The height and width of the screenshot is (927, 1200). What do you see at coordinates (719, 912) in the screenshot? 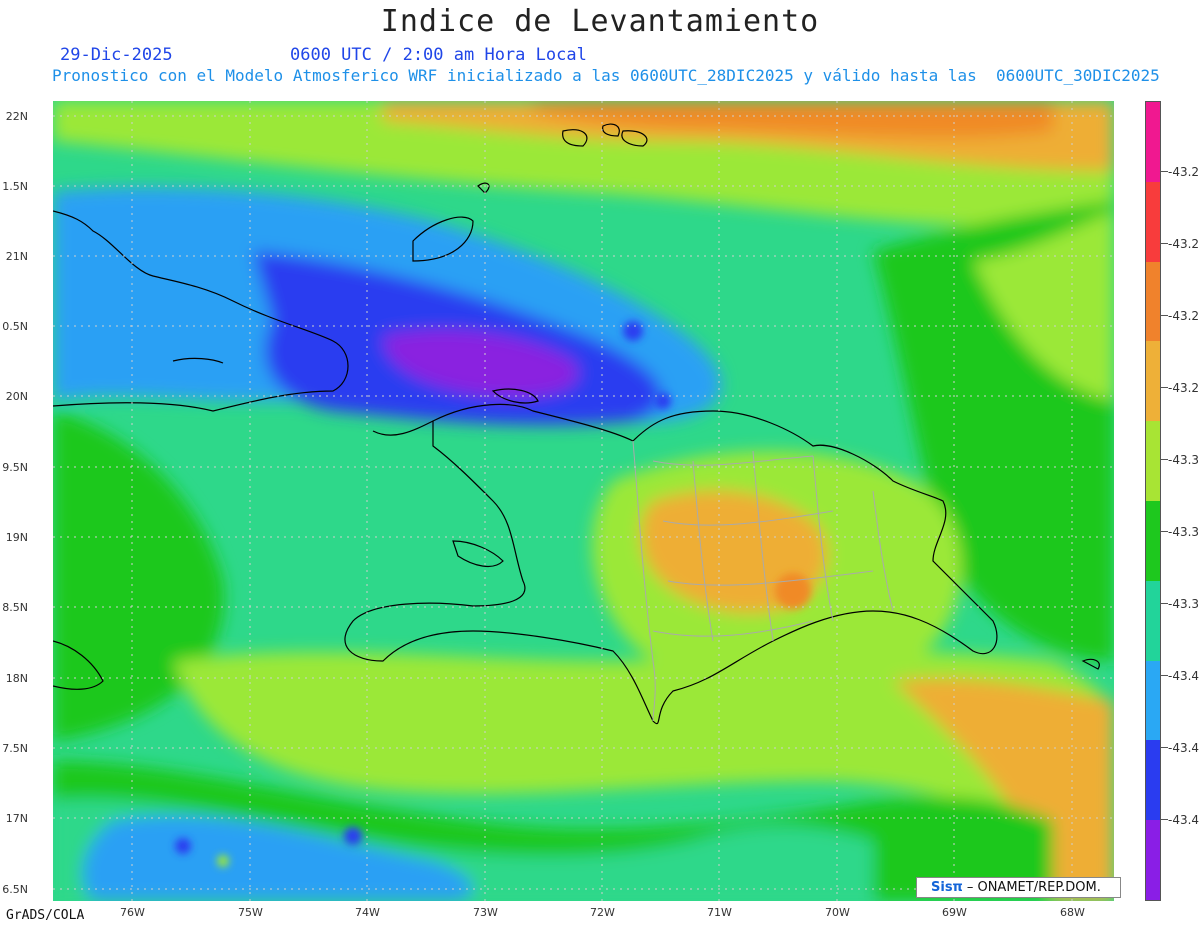
I see `lon-label: 71W` at bounding box center [719, 912].